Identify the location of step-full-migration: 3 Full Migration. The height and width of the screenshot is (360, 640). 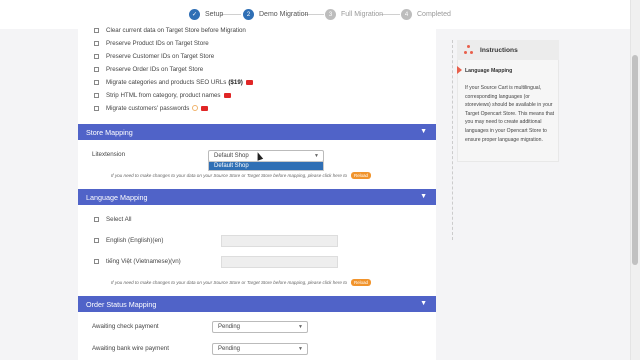
(354, 14).